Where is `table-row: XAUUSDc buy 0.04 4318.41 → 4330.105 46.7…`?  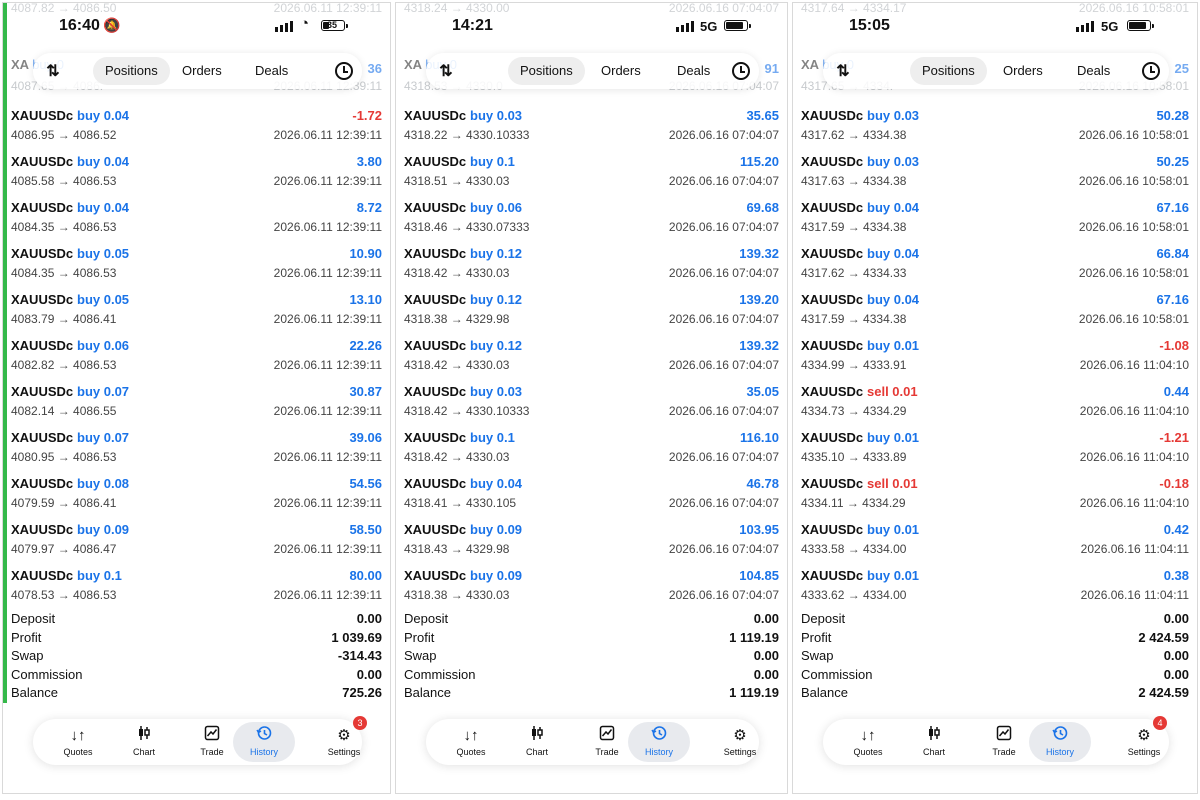 table-row: XAUUSDc buy 0.04 4318.41 → 4330.105 46.7… is located at coordinates (591, 497).